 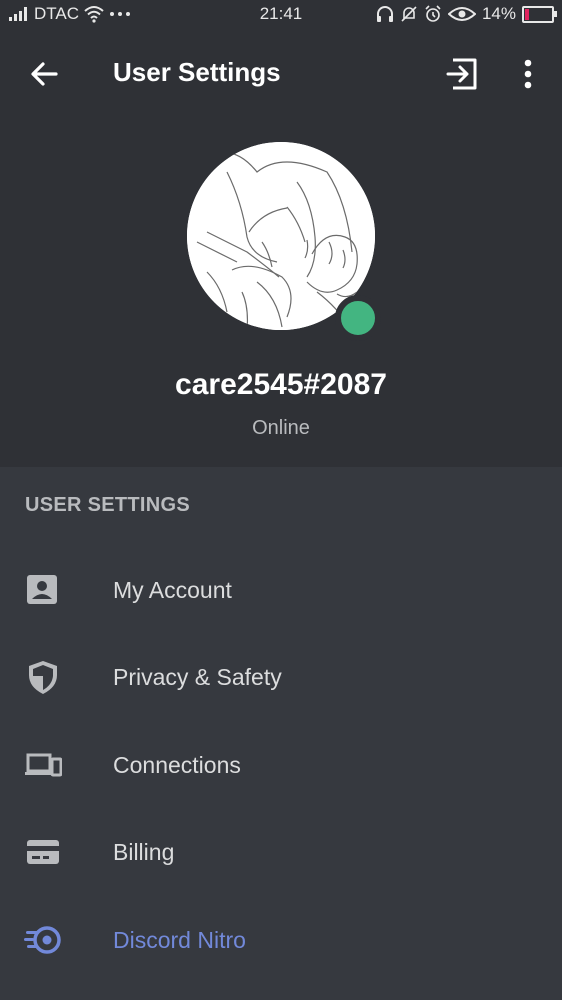 I want to click on logout-button, so click(x=462, y=74).